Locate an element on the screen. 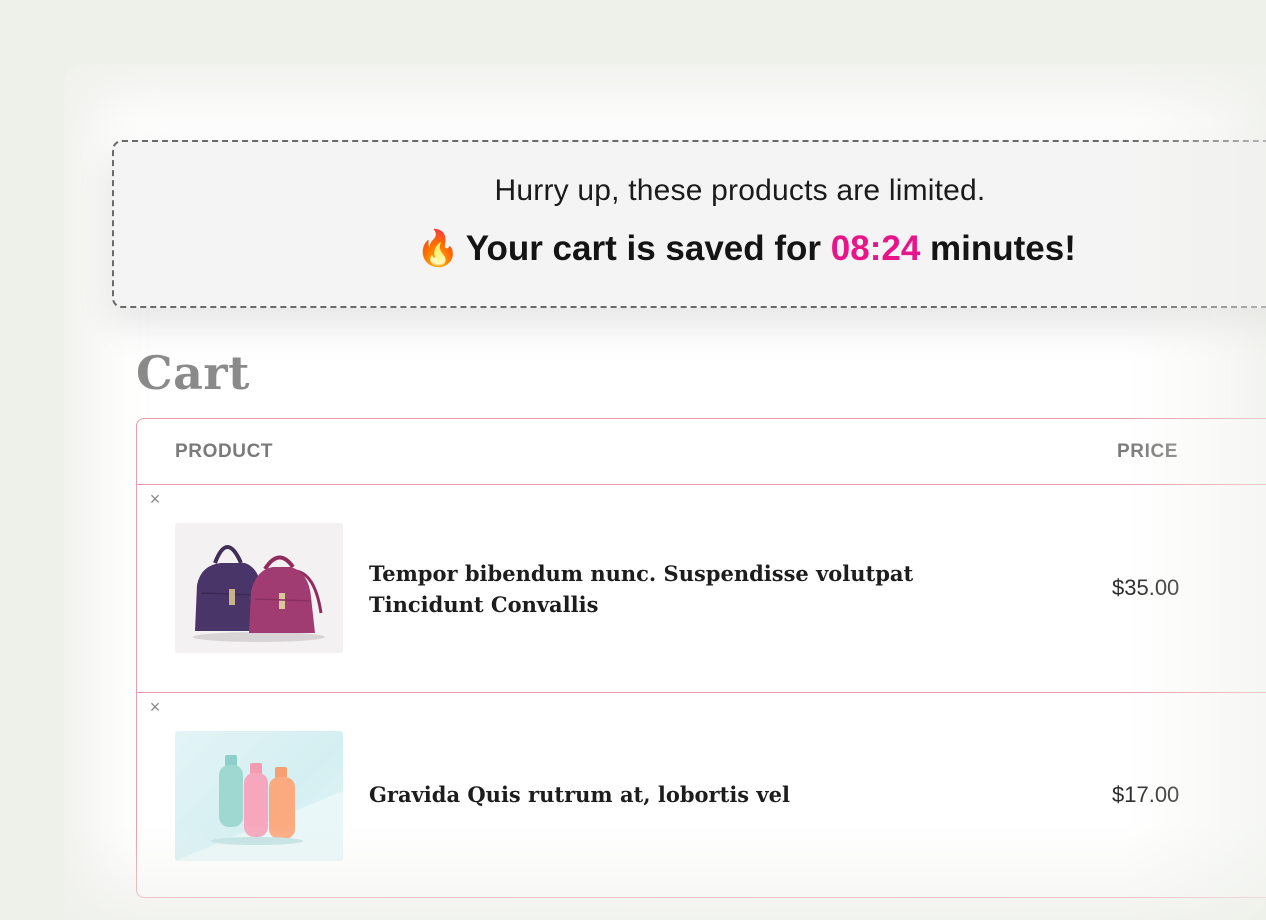 The width and height of the screenshot is (1266, 920). bottles-image is located at coordinates (259, 808).